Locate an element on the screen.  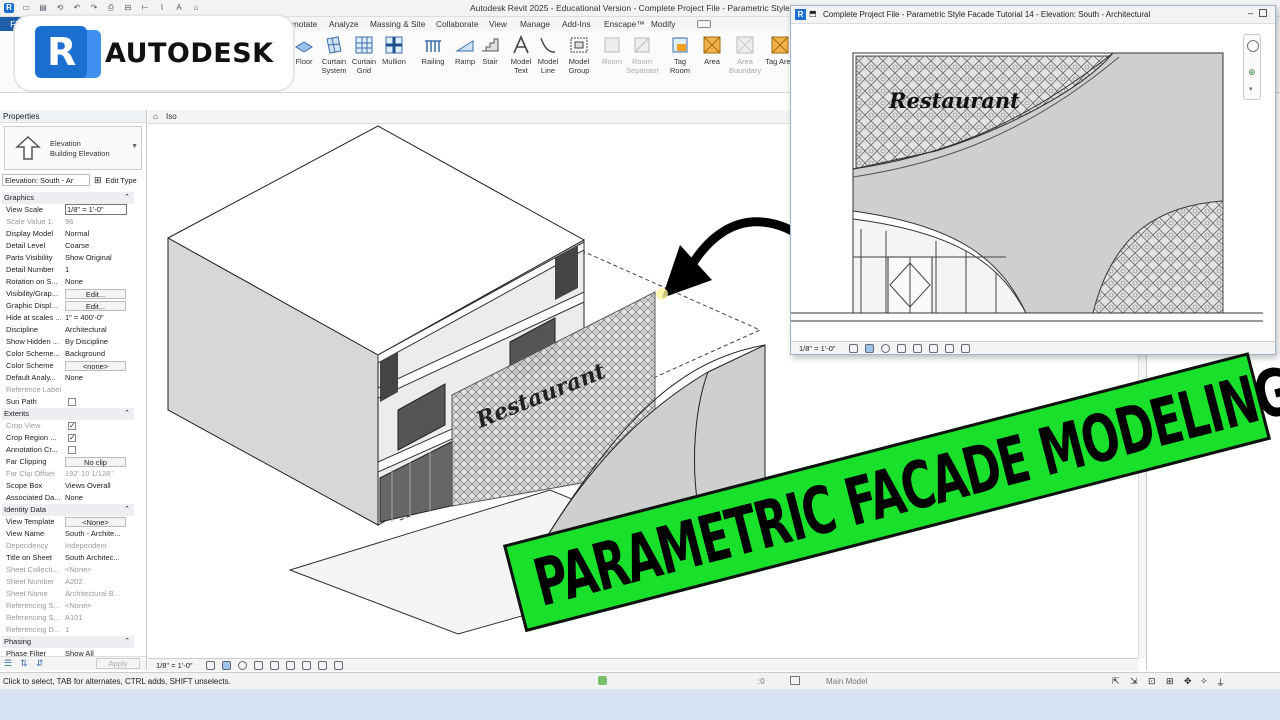
property-section: Phasing ⌃ is located at coordinates (68, 642).